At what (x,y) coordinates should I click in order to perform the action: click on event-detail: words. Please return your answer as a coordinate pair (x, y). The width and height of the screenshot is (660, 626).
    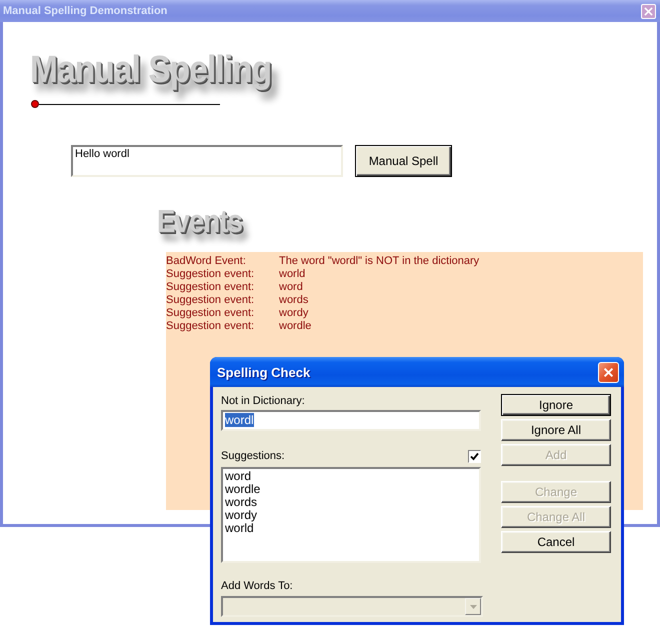
    Looking at the image, I should click on (293, 300).